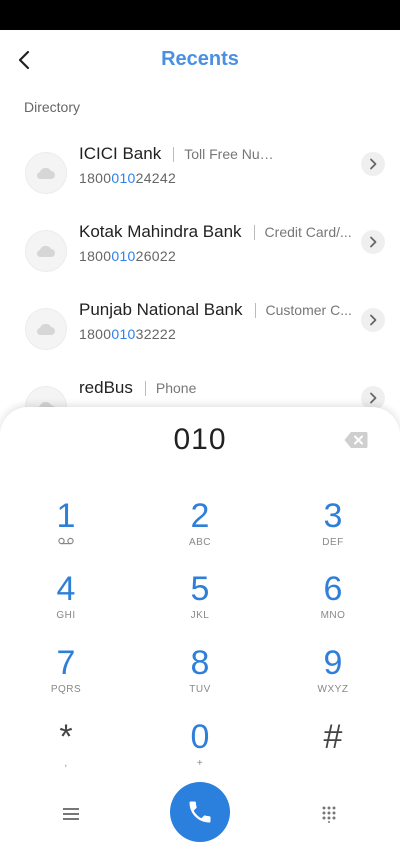 This screenshot has height=866, width=400. I want to click on contact-name: Punjab National Bank, so click(161, 309).